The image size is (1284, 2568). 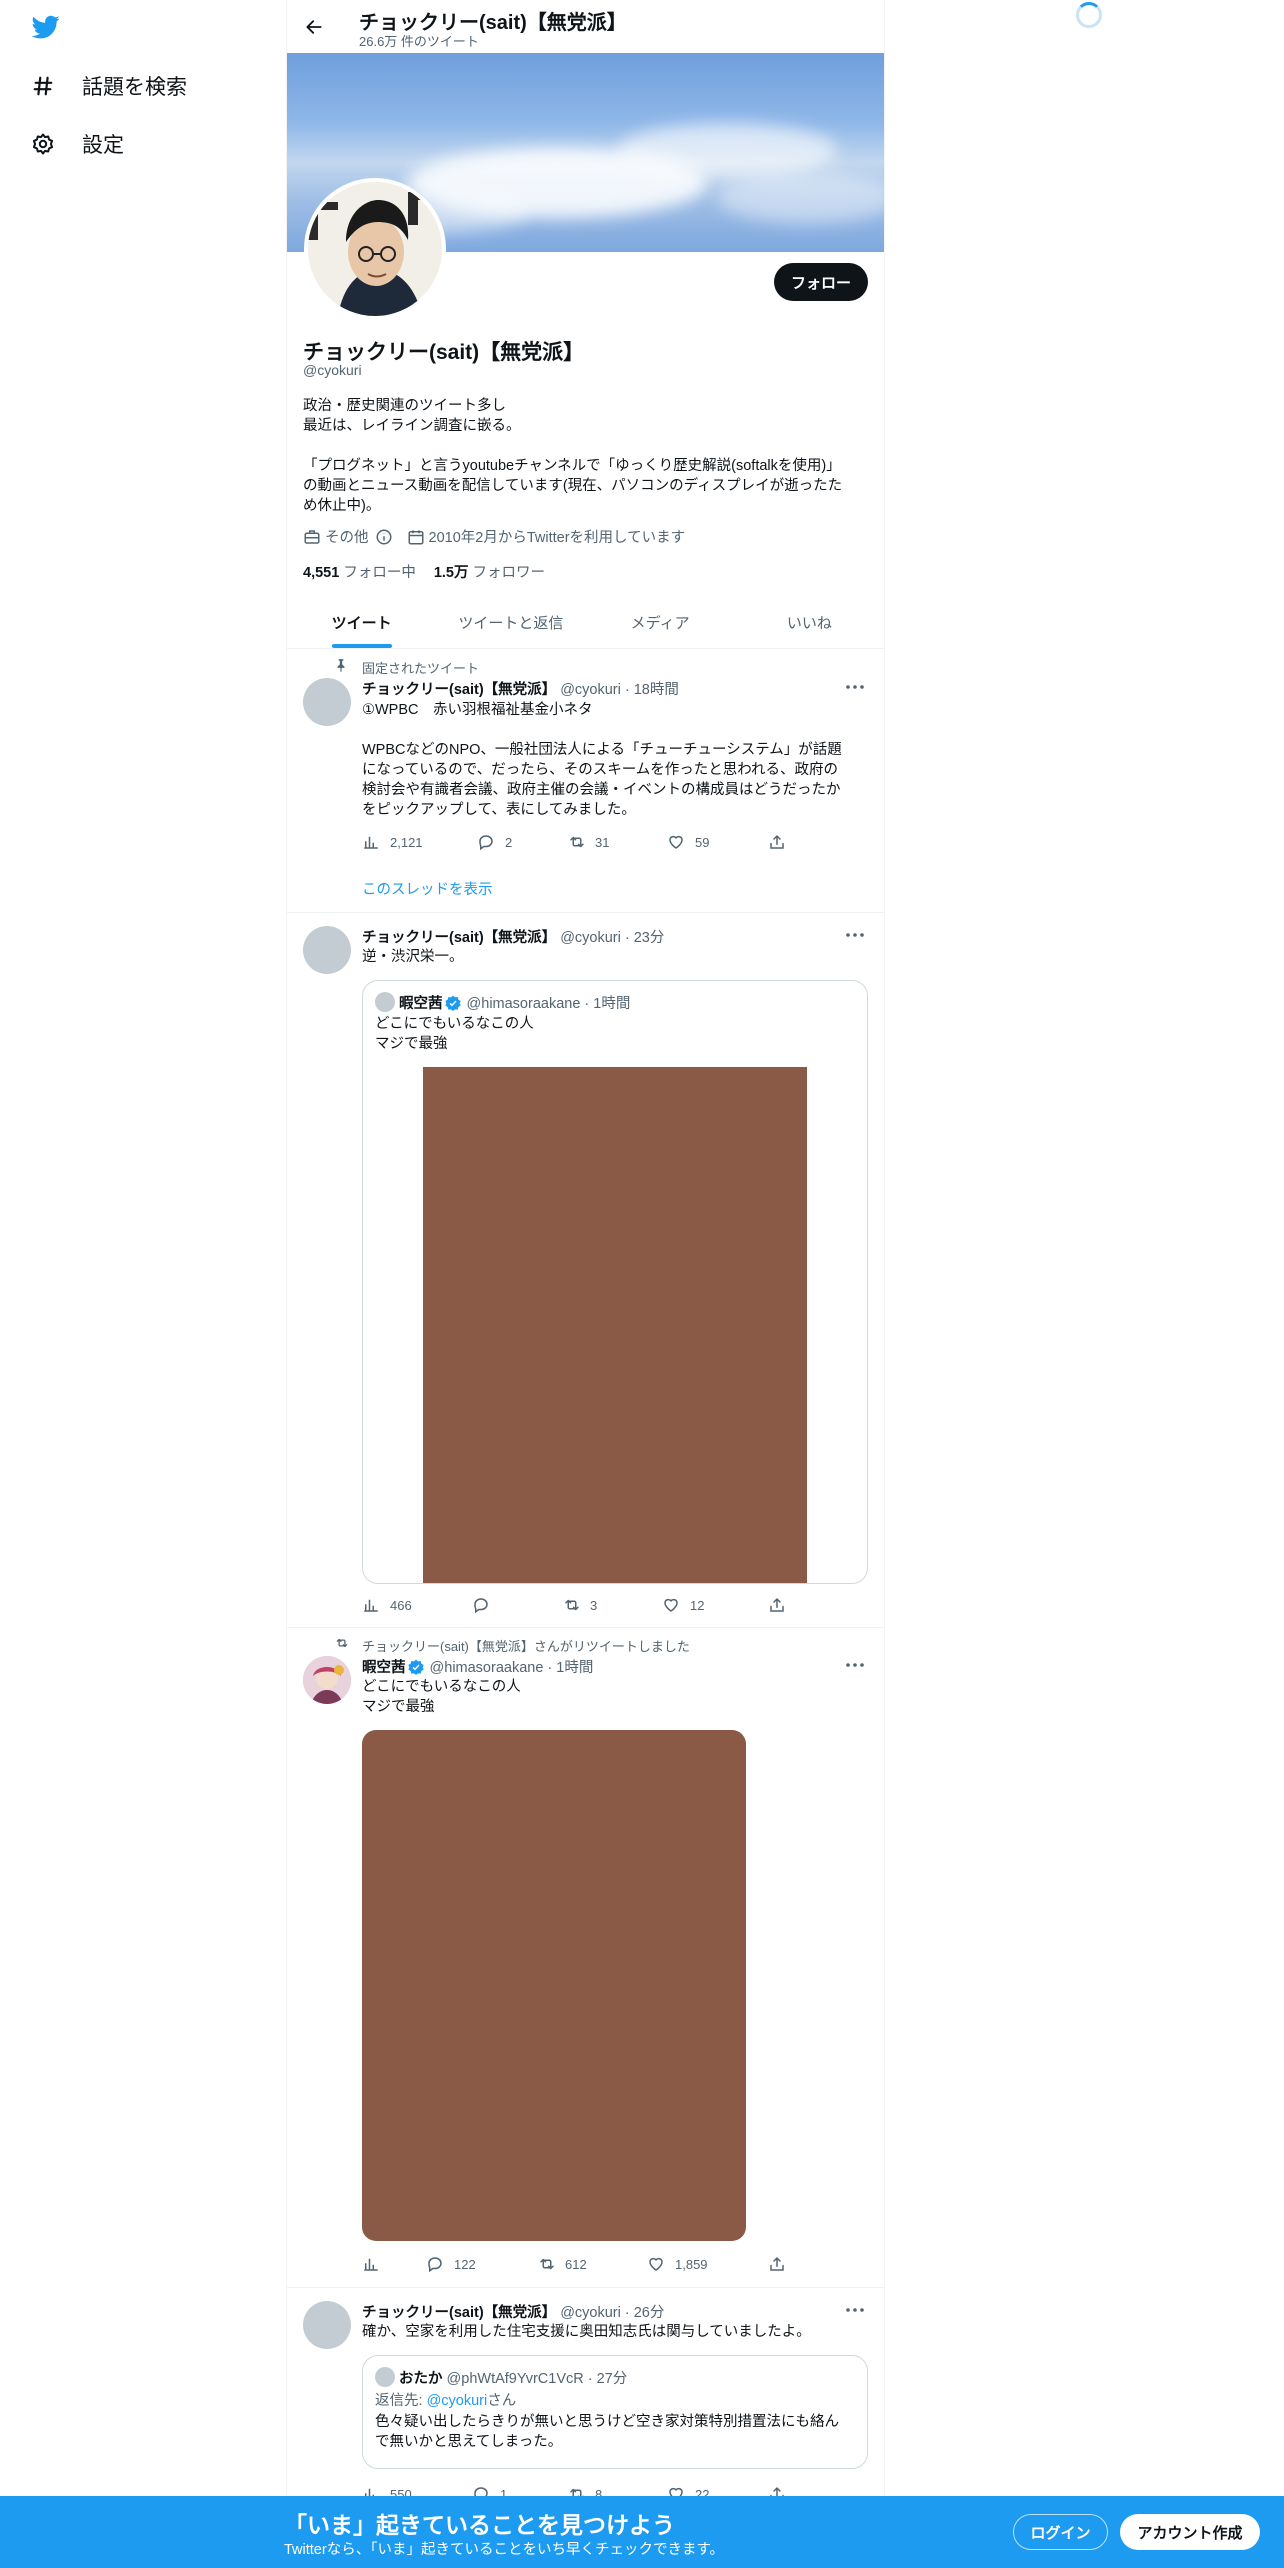 I want to click on views-button: 466, so click(x=387, y=1605).